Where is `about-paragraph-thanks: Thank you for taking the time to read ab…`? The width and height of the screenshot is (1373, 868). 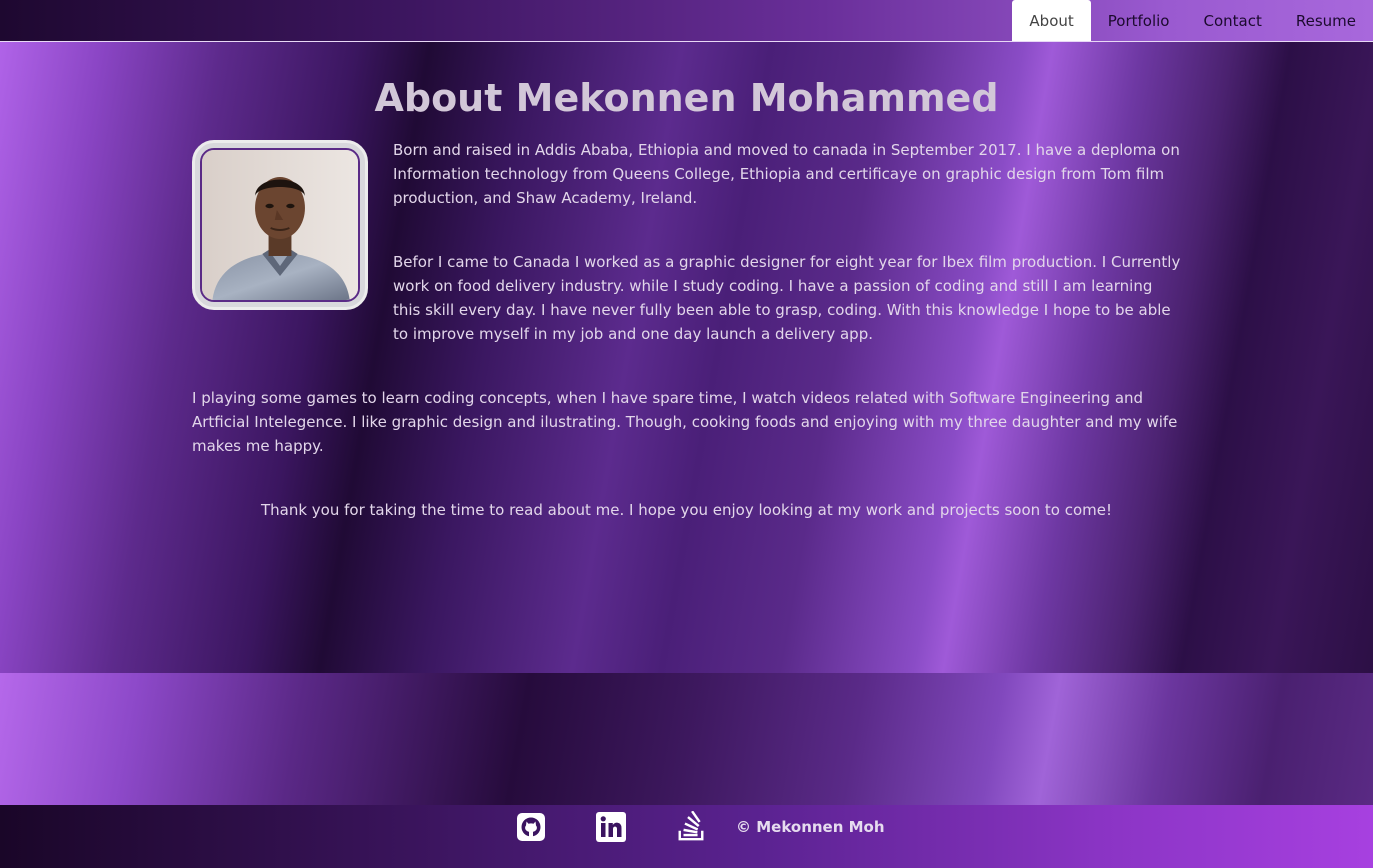 about-paragraph-thanks: Thank you for taking the time to read ab… is located at coordinates (686, 510).